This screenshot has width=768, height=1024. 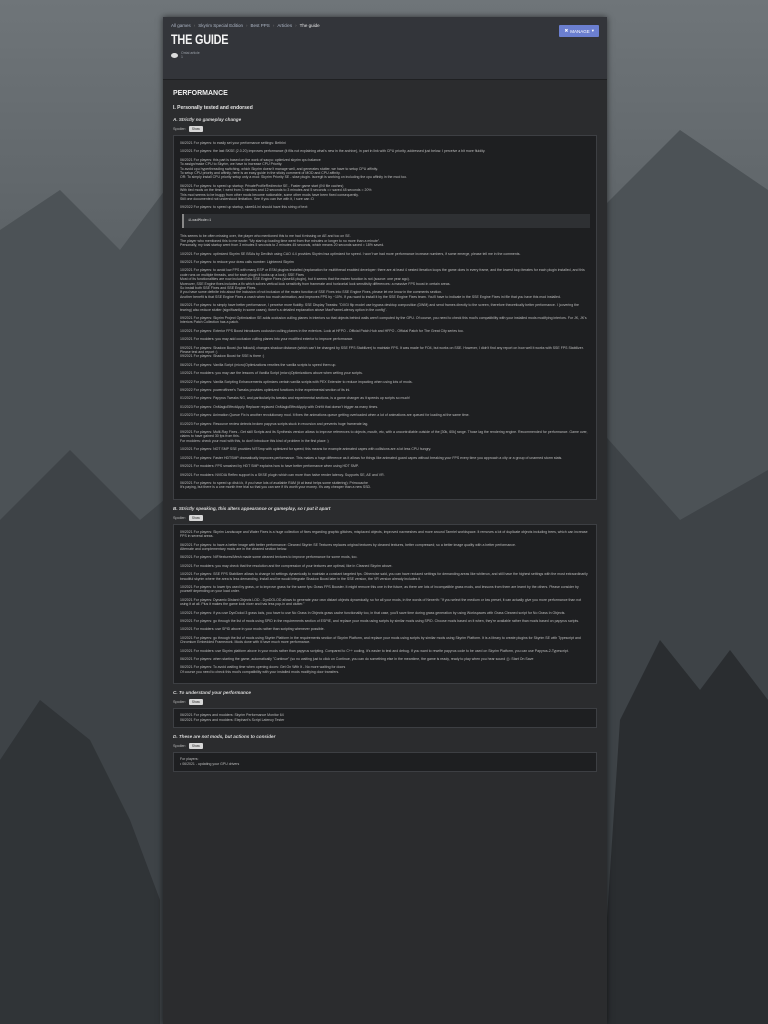 I want to click on manage-button: ✖ MANAGE ▾, so click(x=579, y=31).